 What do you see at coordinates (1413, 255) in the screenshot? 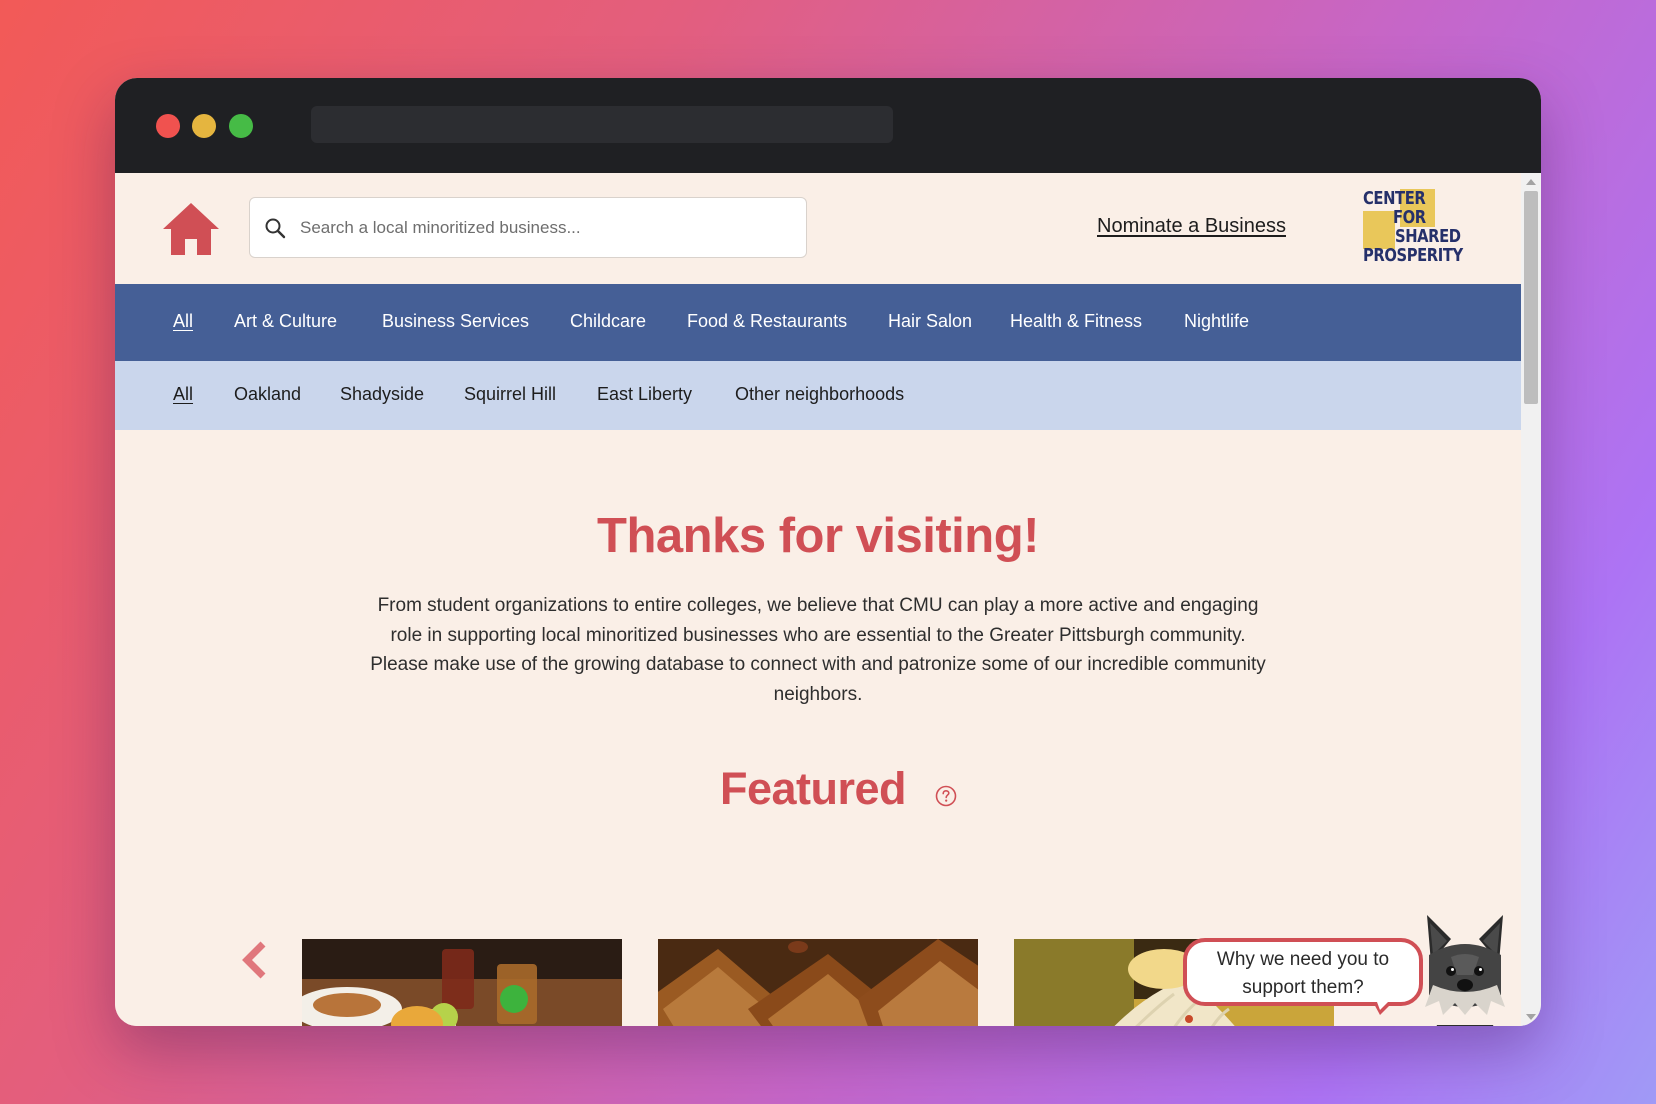
I see `logo-word: PROSPERITY` at bounding box center [1413, 255].